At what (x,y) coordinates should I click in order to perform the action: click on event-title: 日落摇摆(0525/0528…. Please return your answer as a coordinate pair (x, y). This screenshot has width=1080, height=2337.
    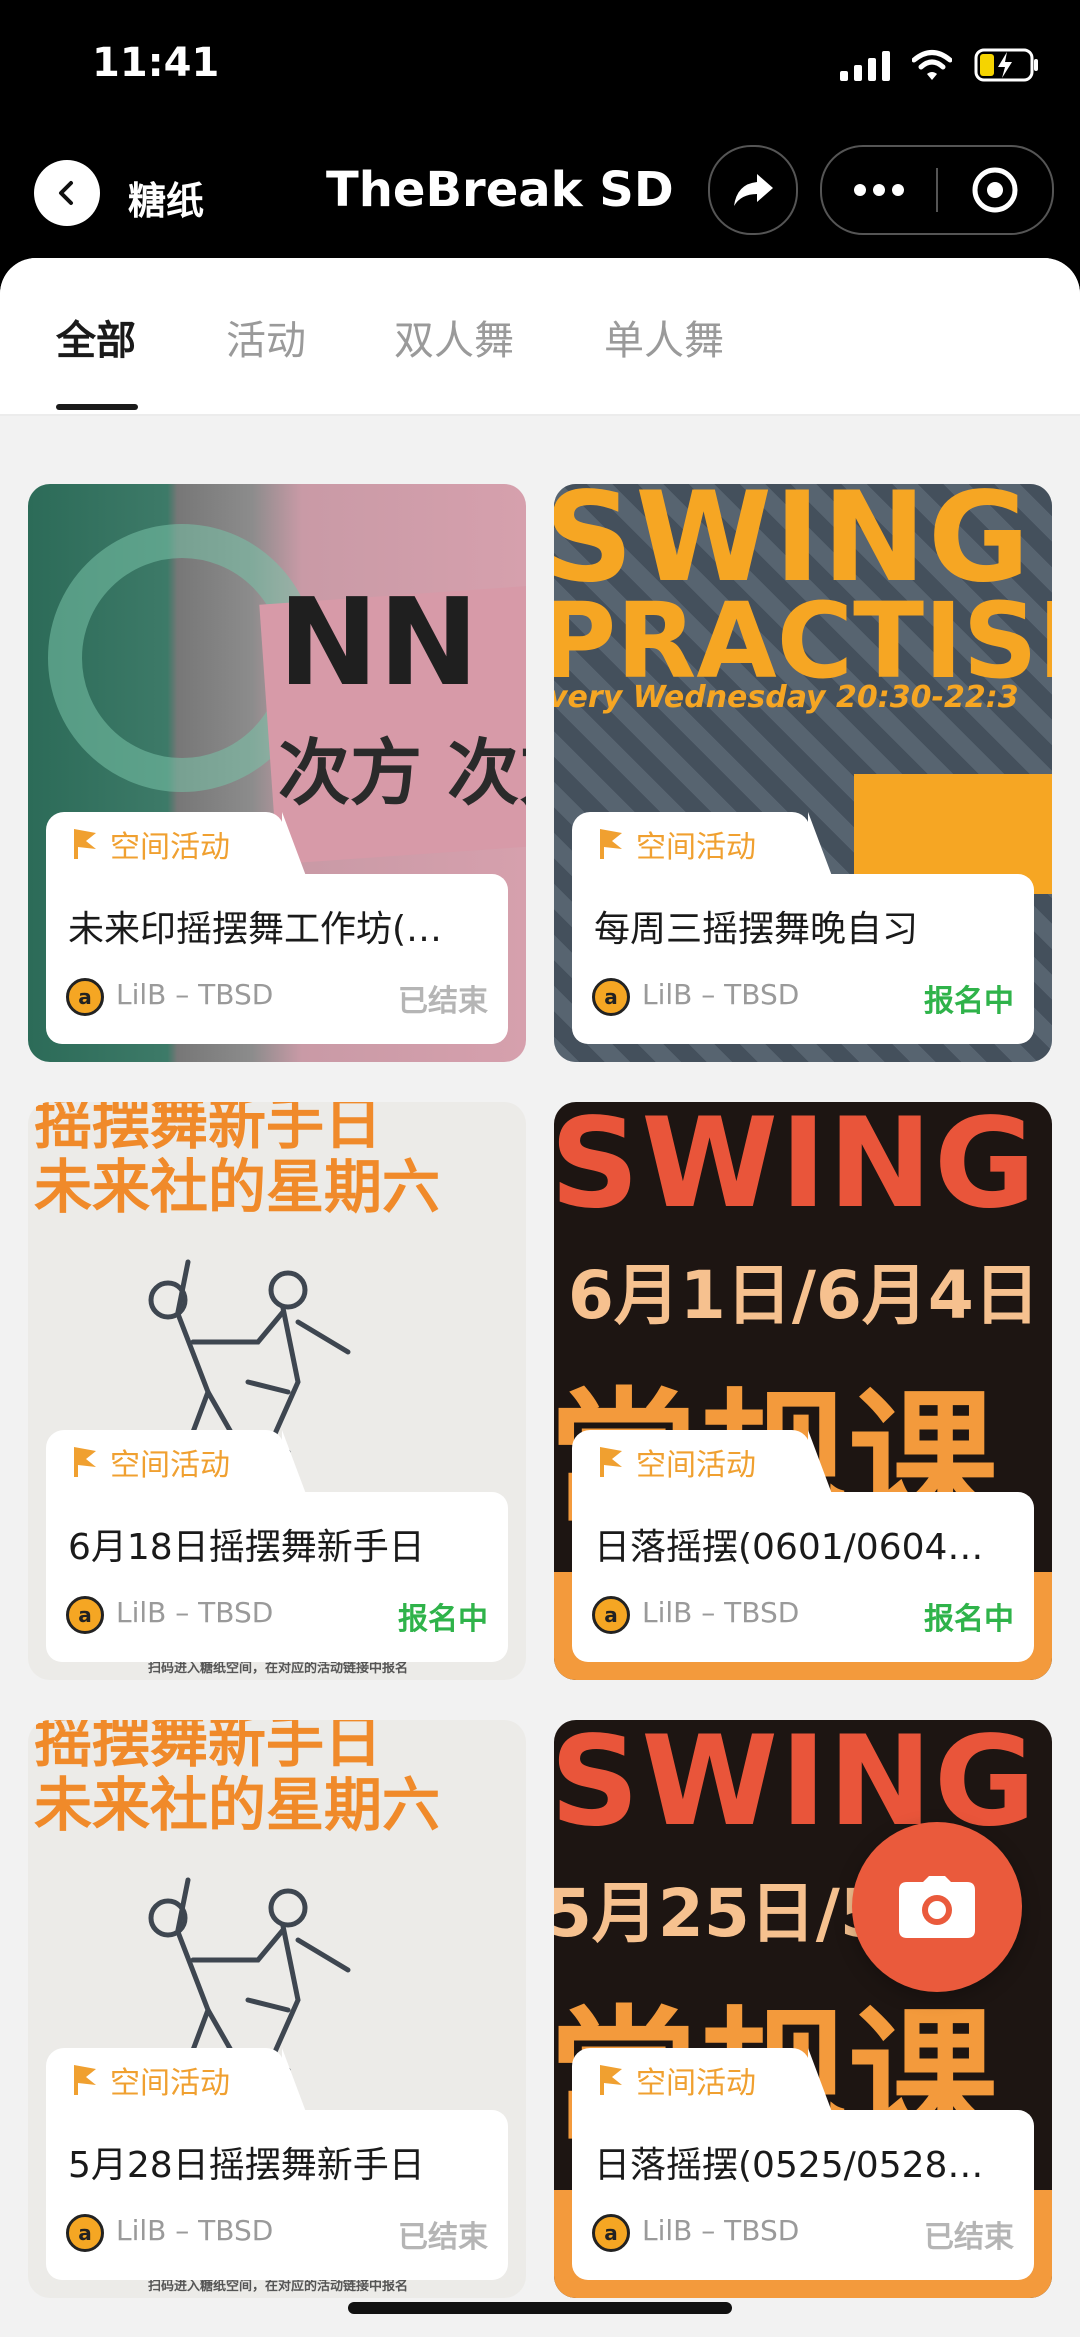
    Looking at the image, I should click on (789, 2165).